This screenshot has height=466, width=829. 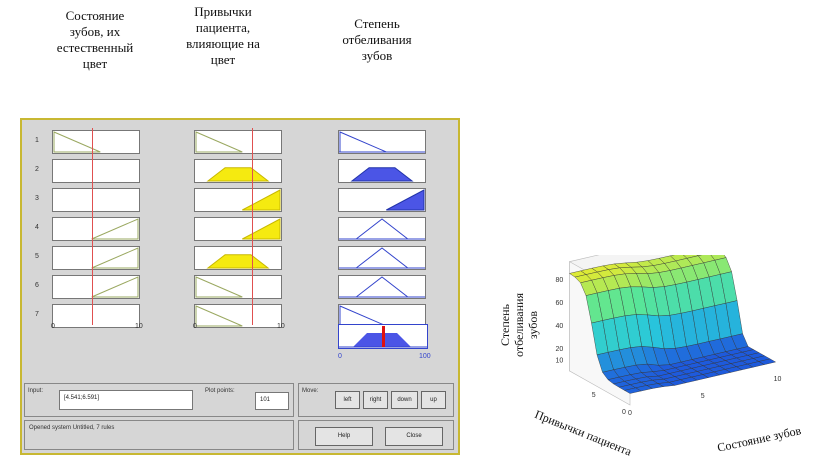 I want to click on move-left-button: left, so click(x=347, y=400).